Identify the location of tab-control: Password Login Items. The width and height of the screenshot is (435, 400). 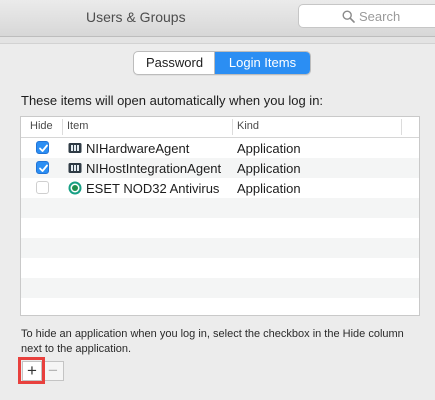
(222, 63).